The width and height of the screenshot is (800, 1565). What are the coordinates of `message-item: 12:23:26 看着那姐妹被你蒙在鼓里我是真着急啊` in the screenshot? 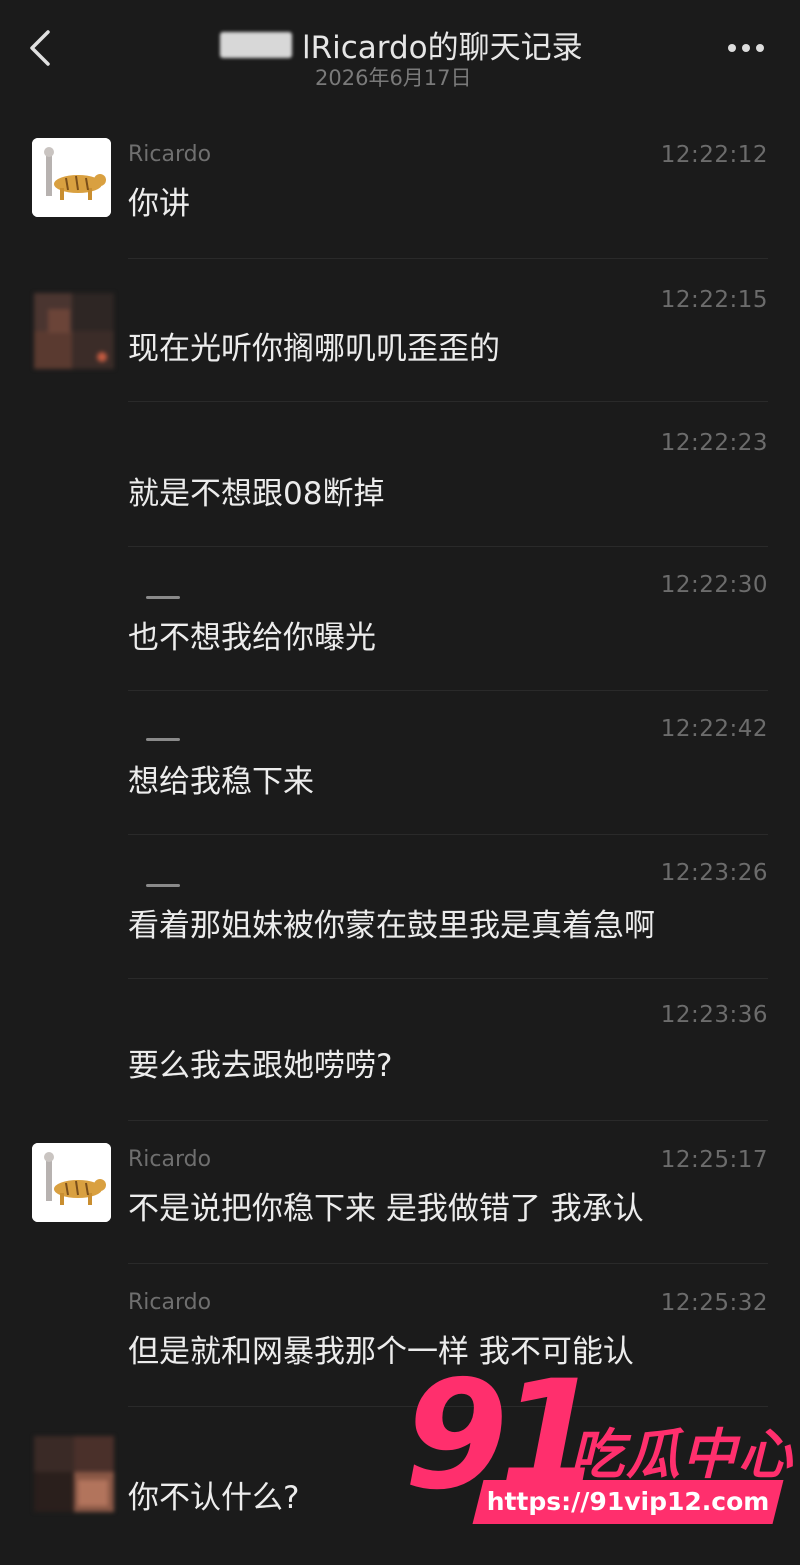 It's located at (400, 915).